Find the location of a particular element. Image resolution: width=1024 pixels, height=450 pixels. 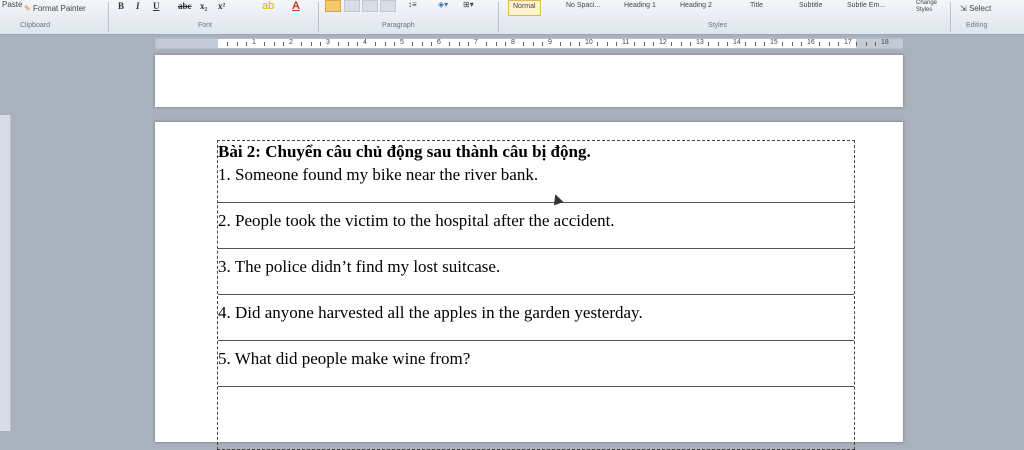

select-arrow-icon: ⇲ is located at coordinates (963, 8).